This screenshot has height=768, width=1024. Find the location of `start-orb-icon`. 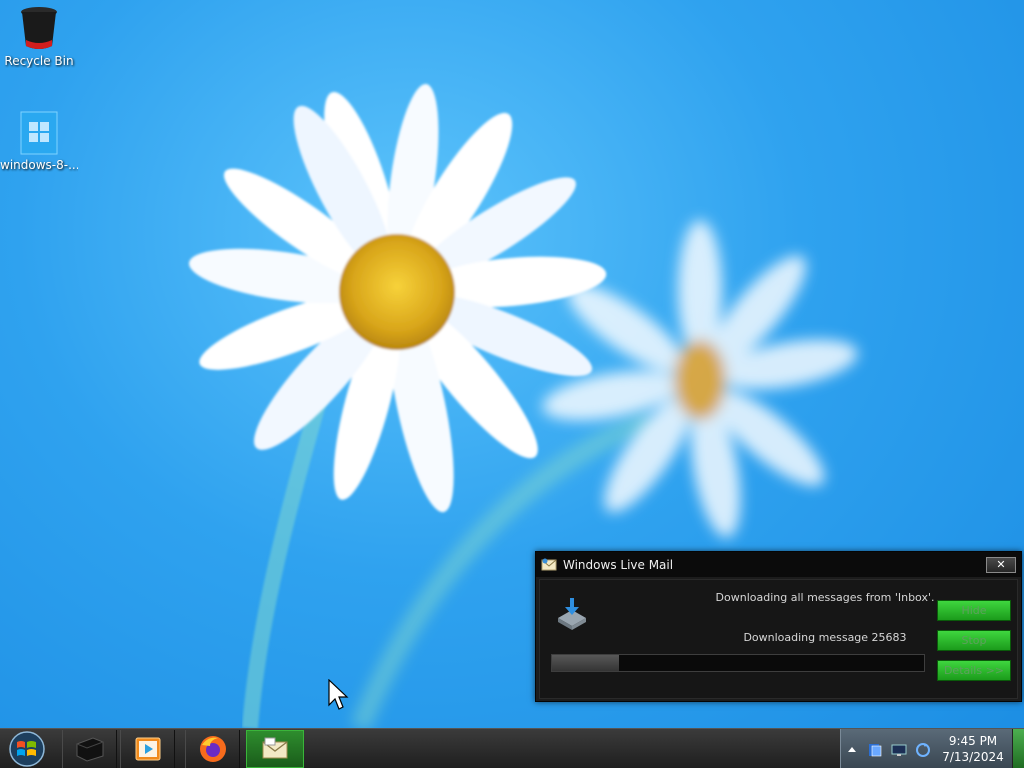

start-orb-icon is located at coordinates (27, 749).